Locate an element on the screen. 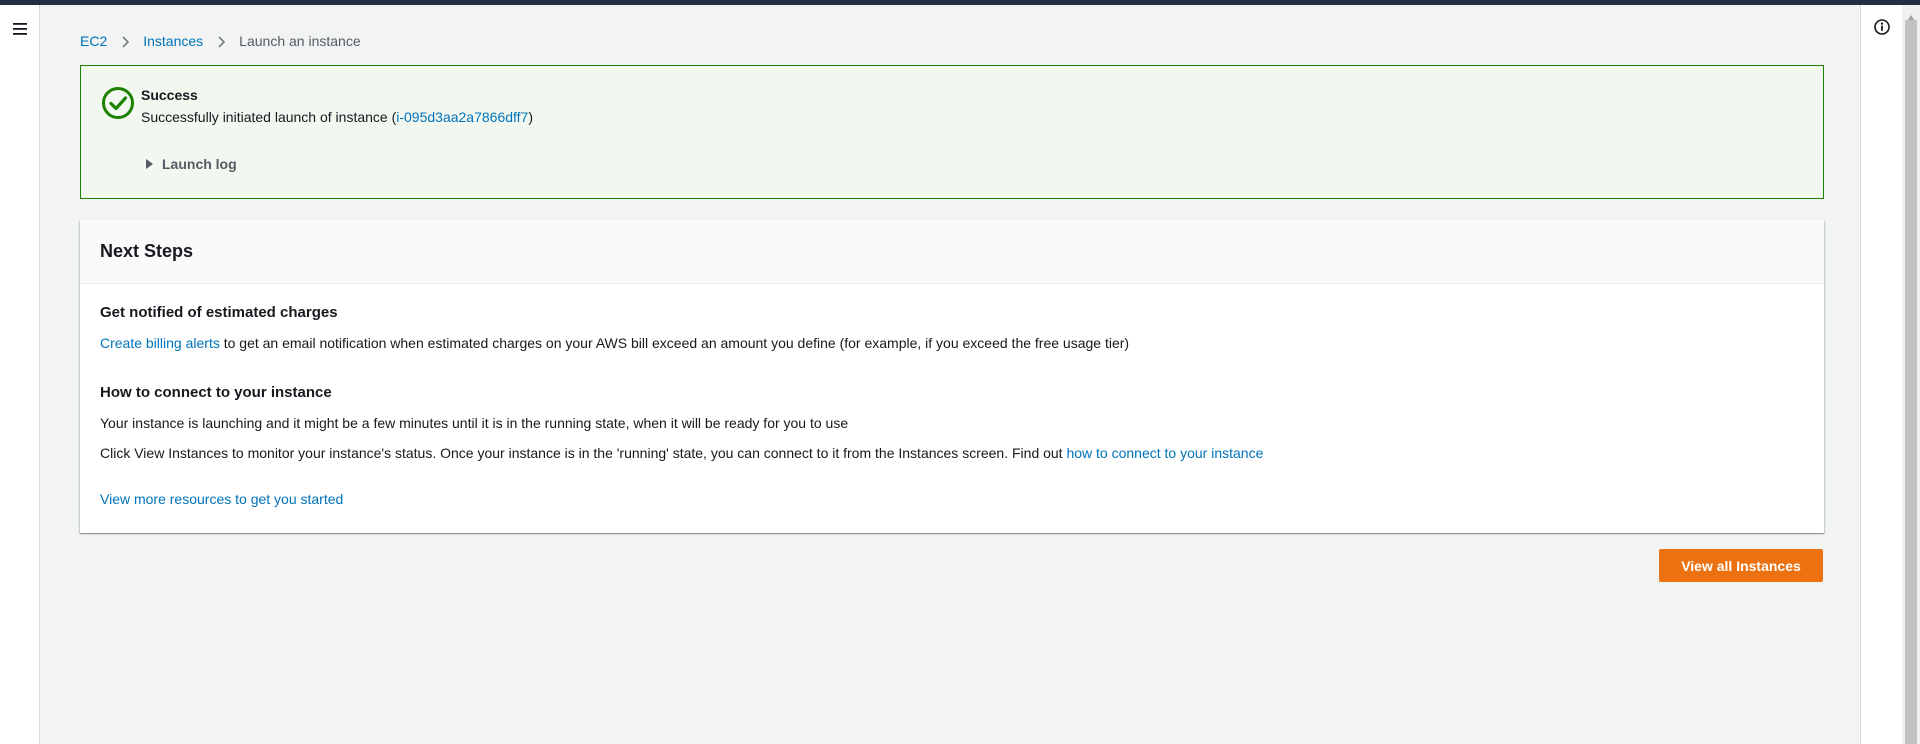  breadcrumb-current: Launch an instance is located at coordinates (300, 41).